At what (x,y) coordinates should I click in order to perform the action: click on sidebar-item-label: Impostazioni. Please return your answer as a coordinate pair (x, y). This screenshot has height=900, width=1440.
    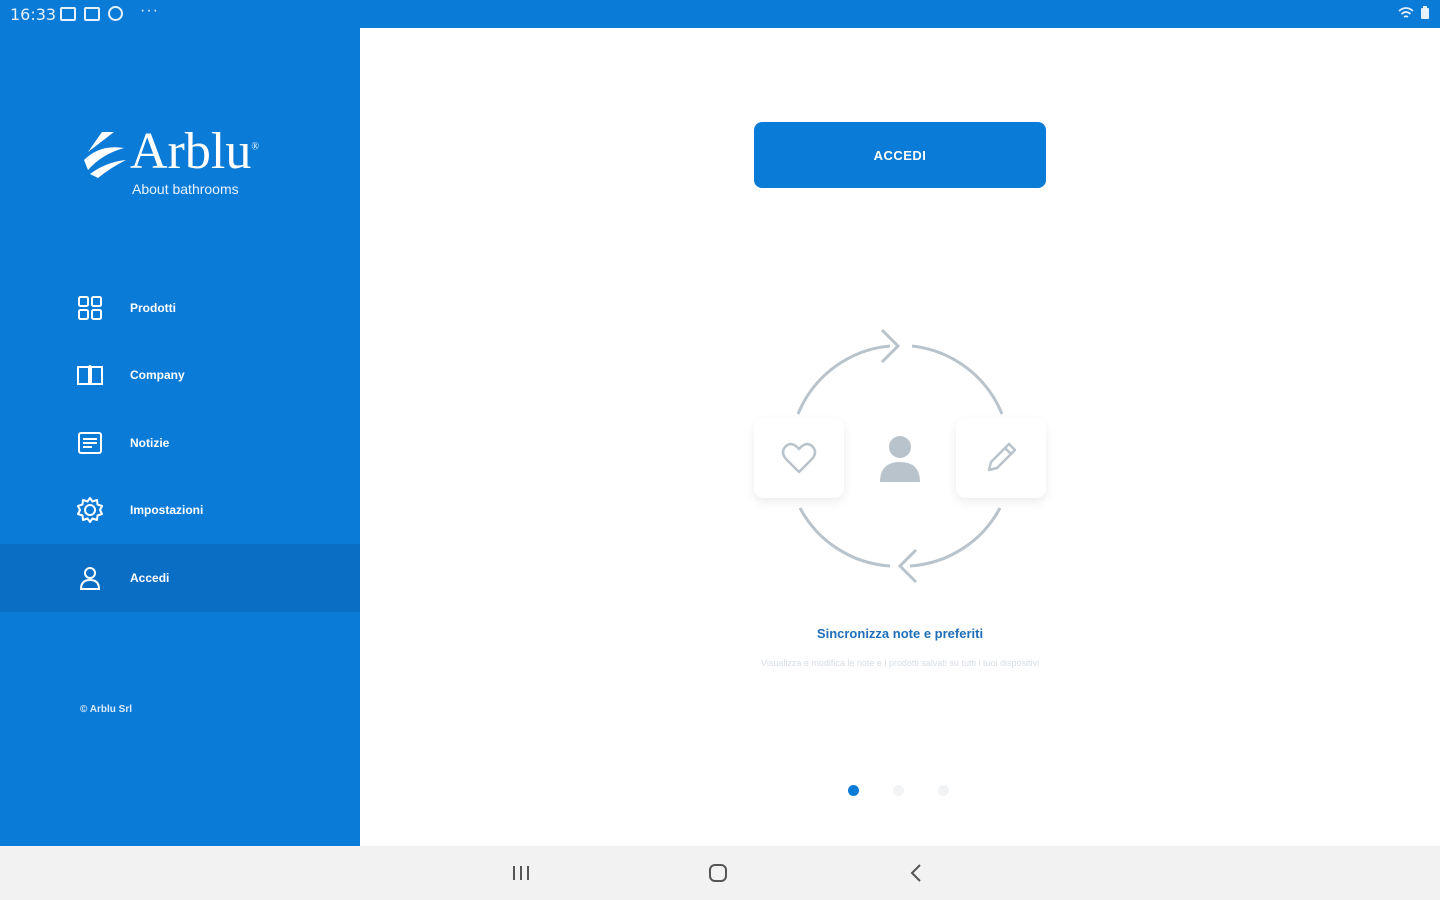
    Looking at the image, I should click on (167, 510).